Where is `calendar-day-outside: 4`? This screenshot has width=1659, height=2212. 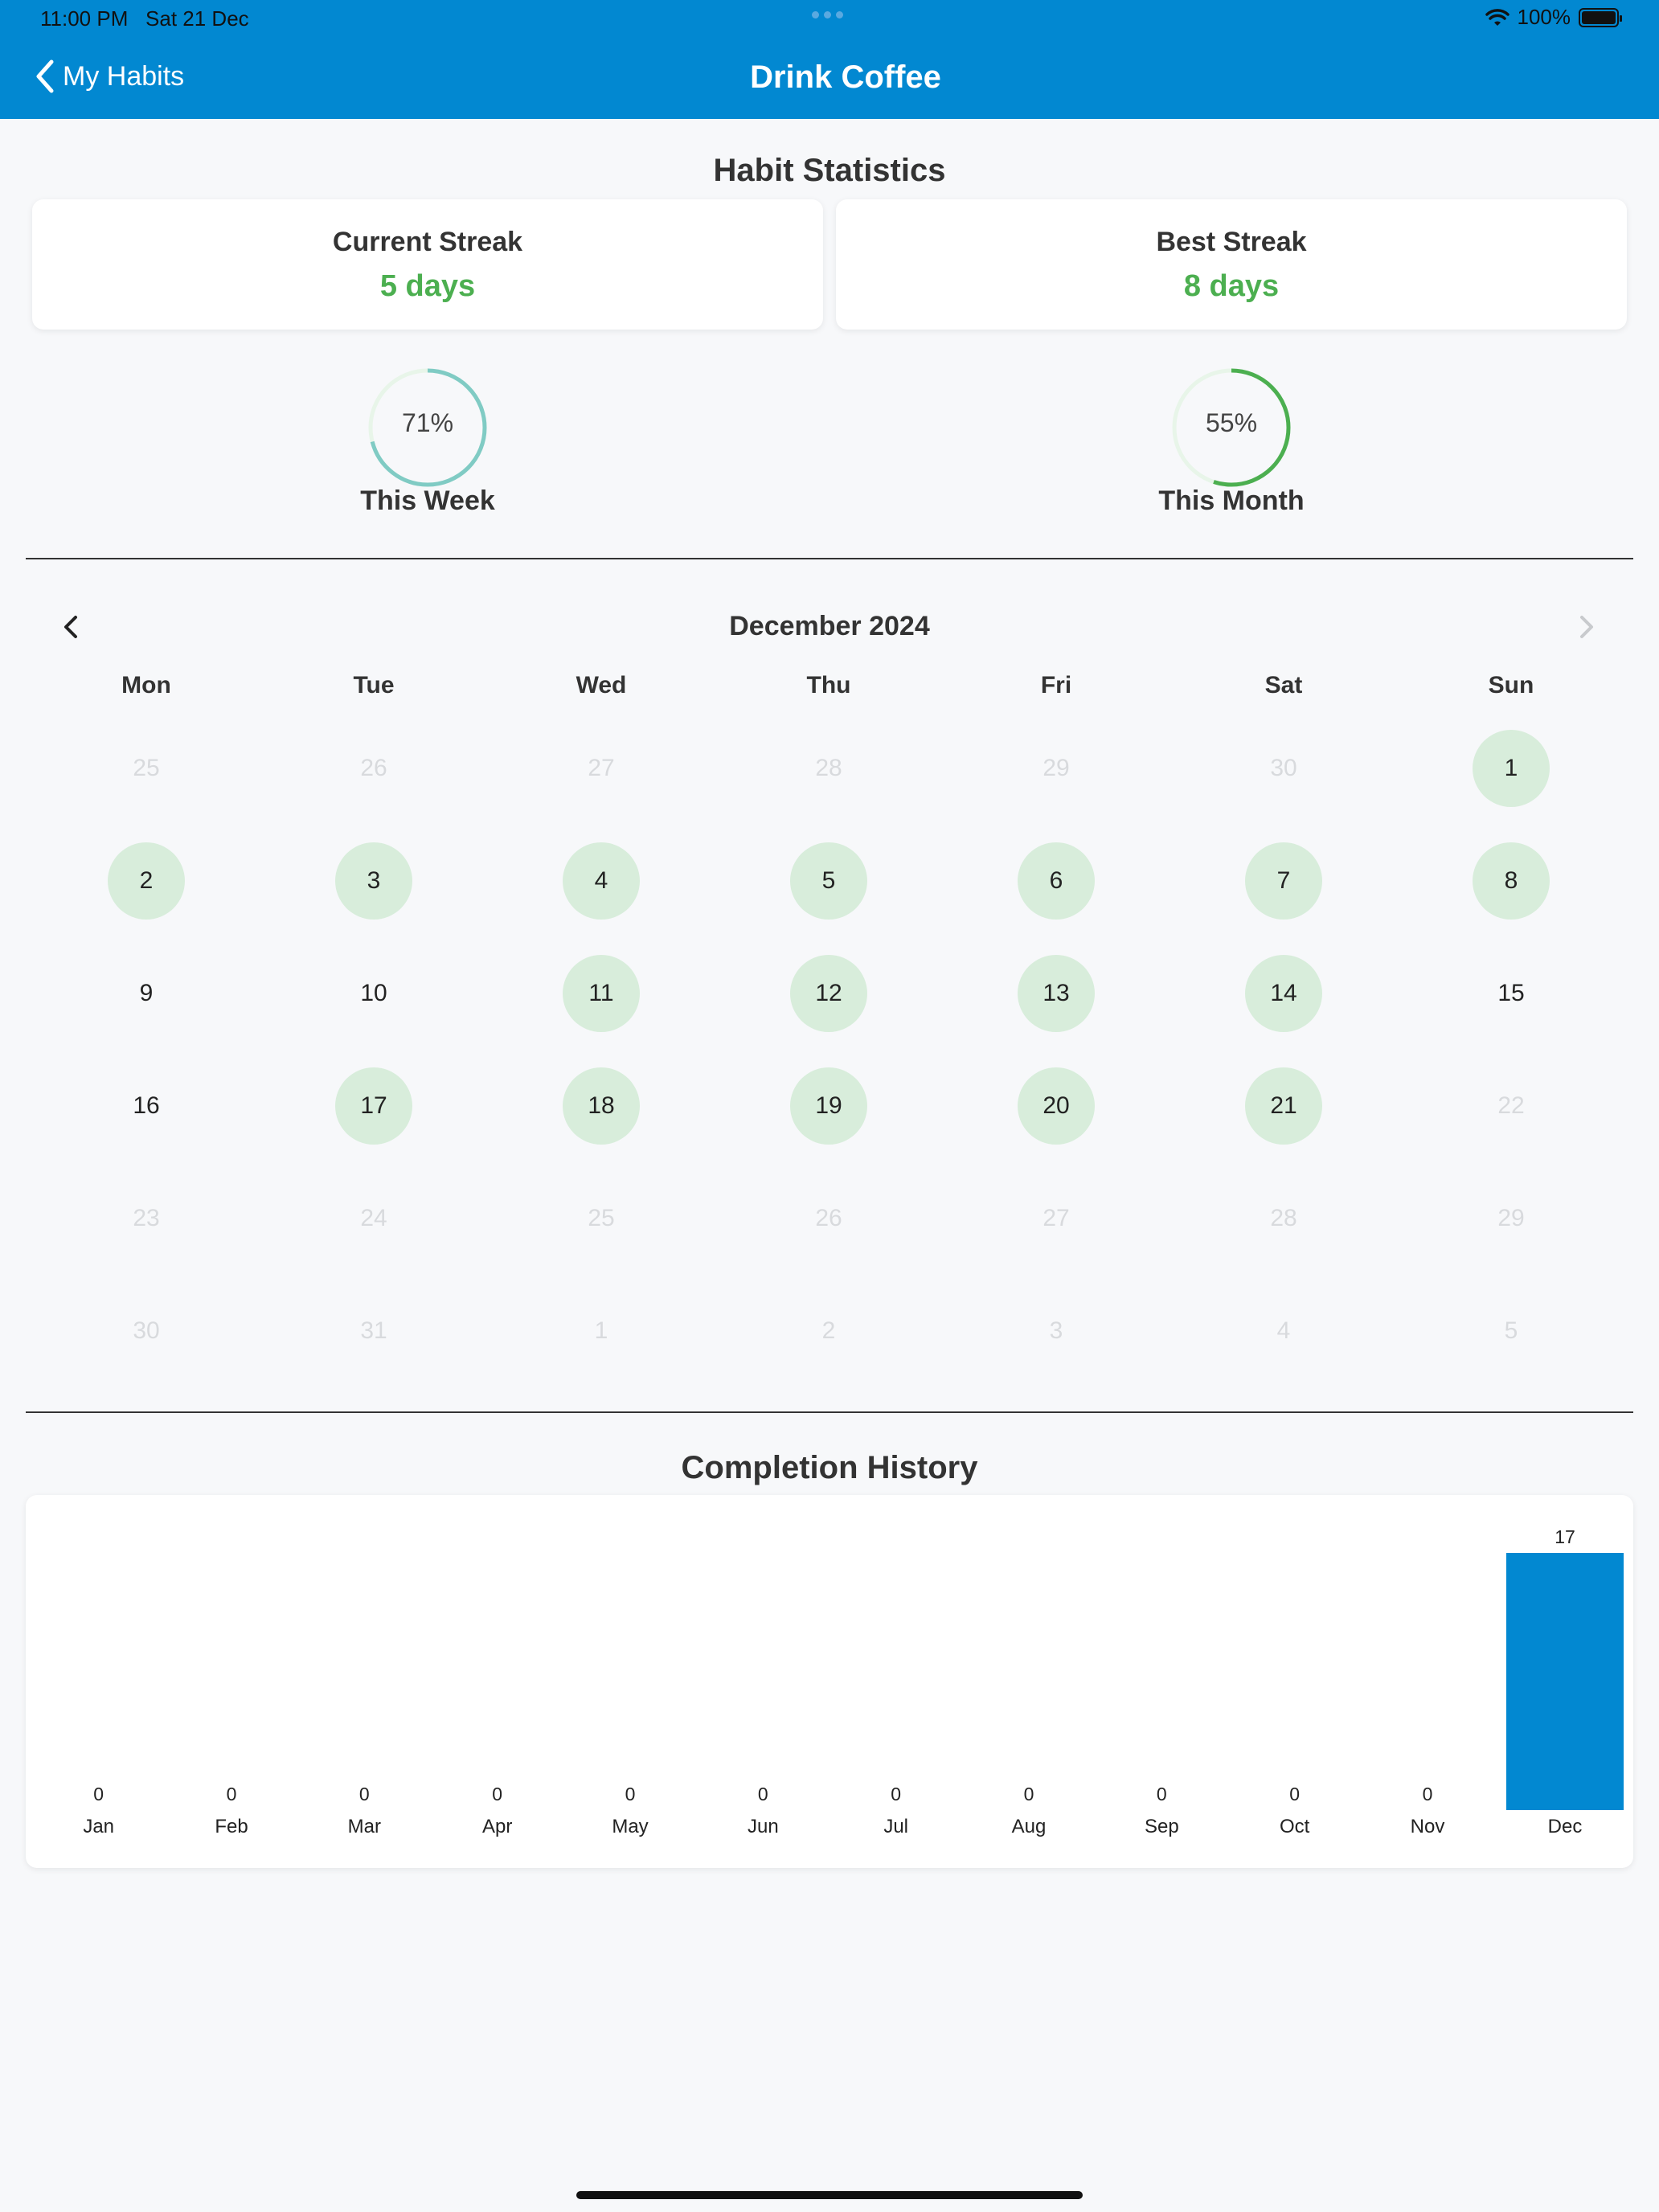 calendar-day-outside: 4 is located at coordinates (1283, 1330).